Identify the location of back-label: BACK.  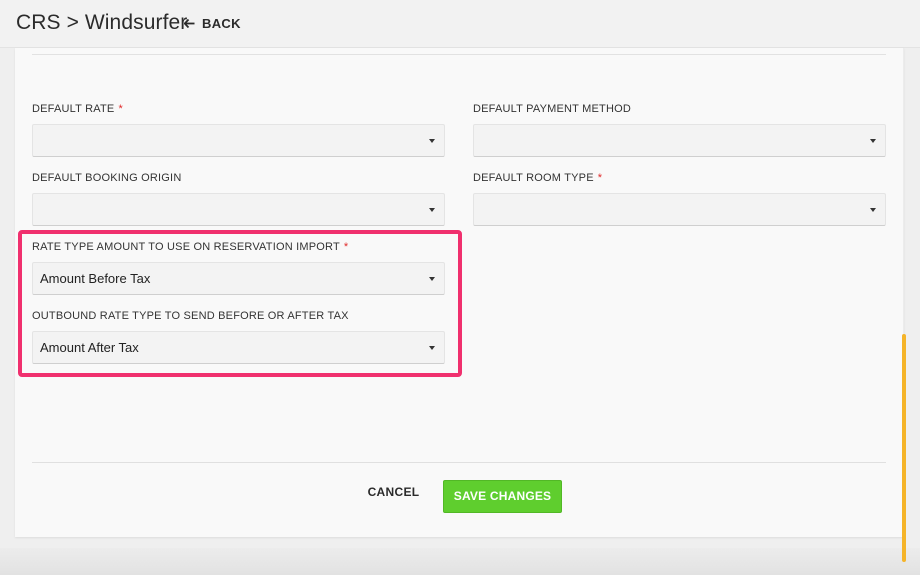
(221, 23).